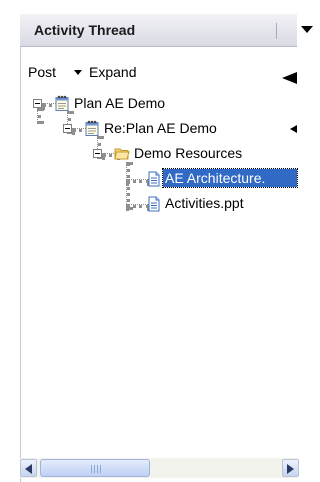 This screenshot has width=320, height=482. I want to click on thumb-grip-icon, so click(96, 469).